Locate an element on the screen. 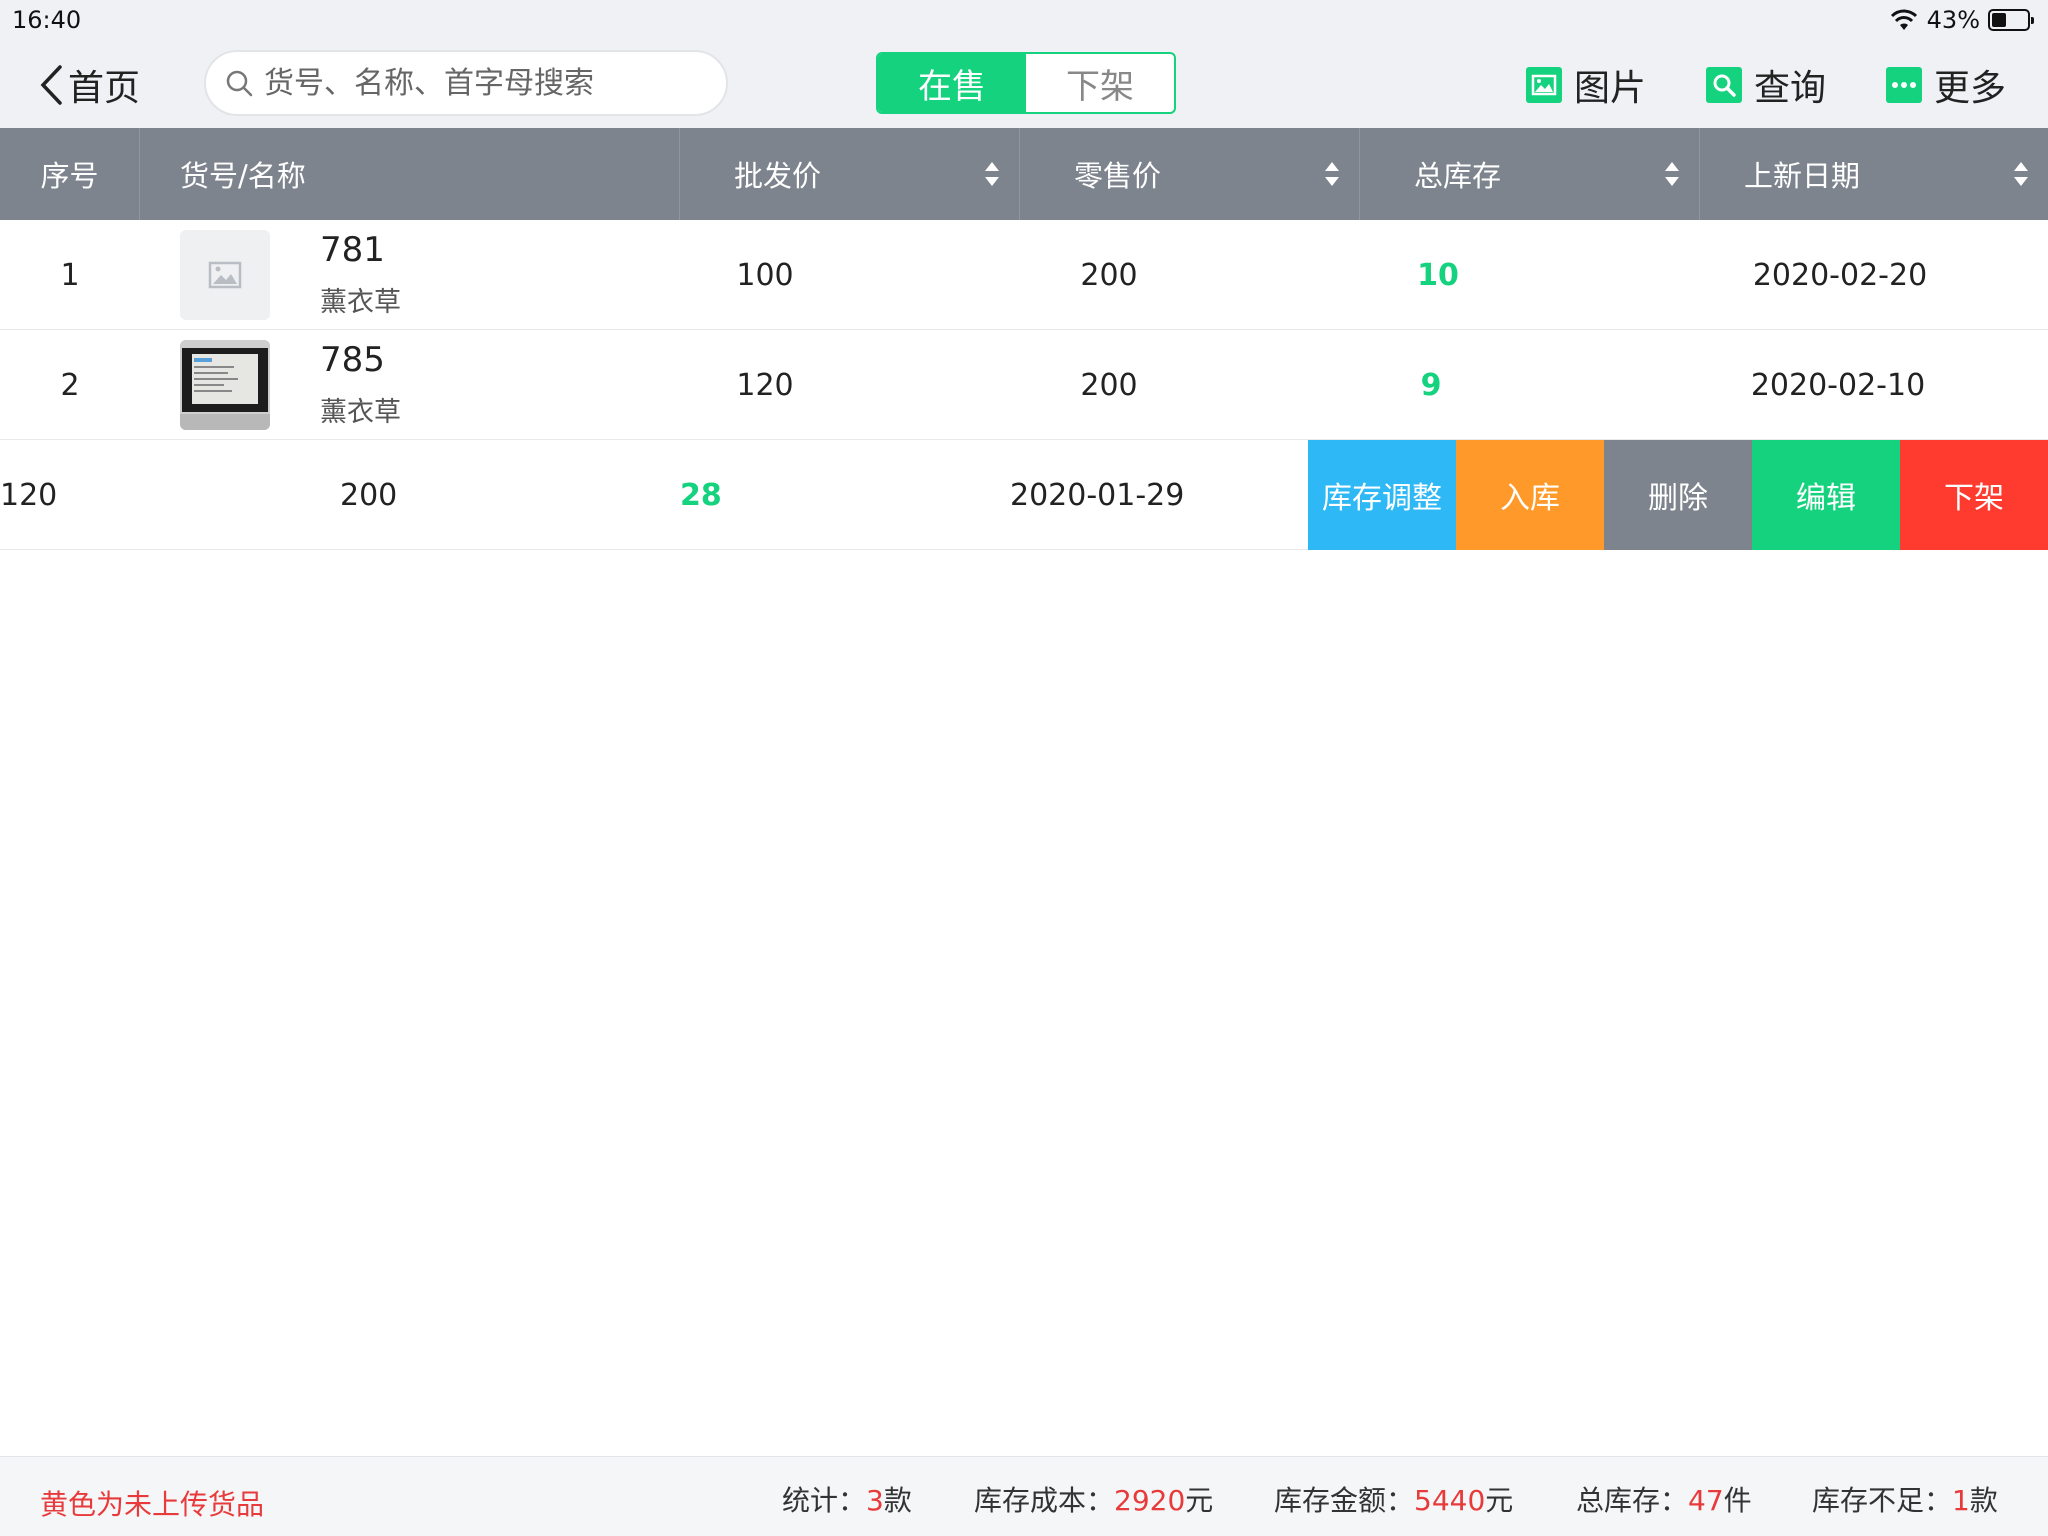  stat-label: 库存金额： is located at coordinates (1344, 1500).